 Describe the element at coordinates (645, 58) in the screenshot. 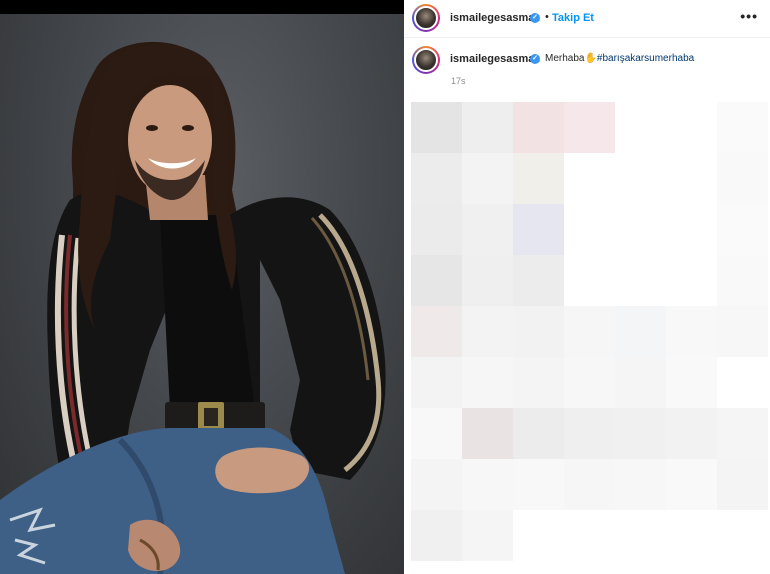

I see `caption-hashtag: #barışakarsumerhaba` at that location.